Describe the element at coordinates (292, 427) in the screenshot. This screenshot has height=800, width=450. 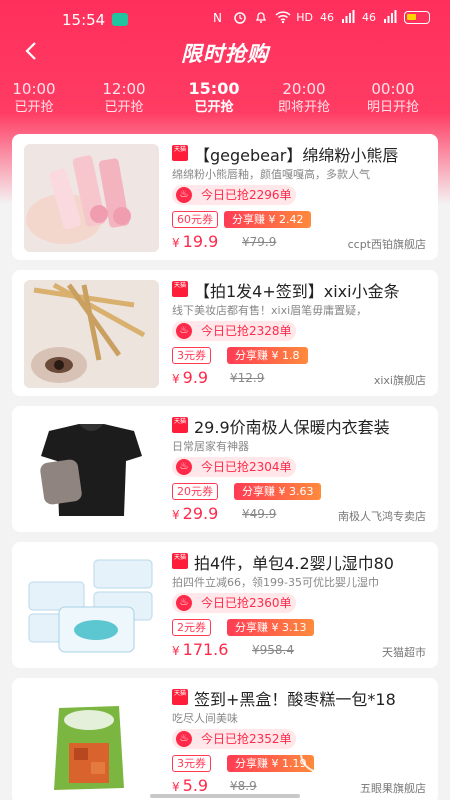
I see `product-title: 29.9价南极人保暖内衣套装` at that location.